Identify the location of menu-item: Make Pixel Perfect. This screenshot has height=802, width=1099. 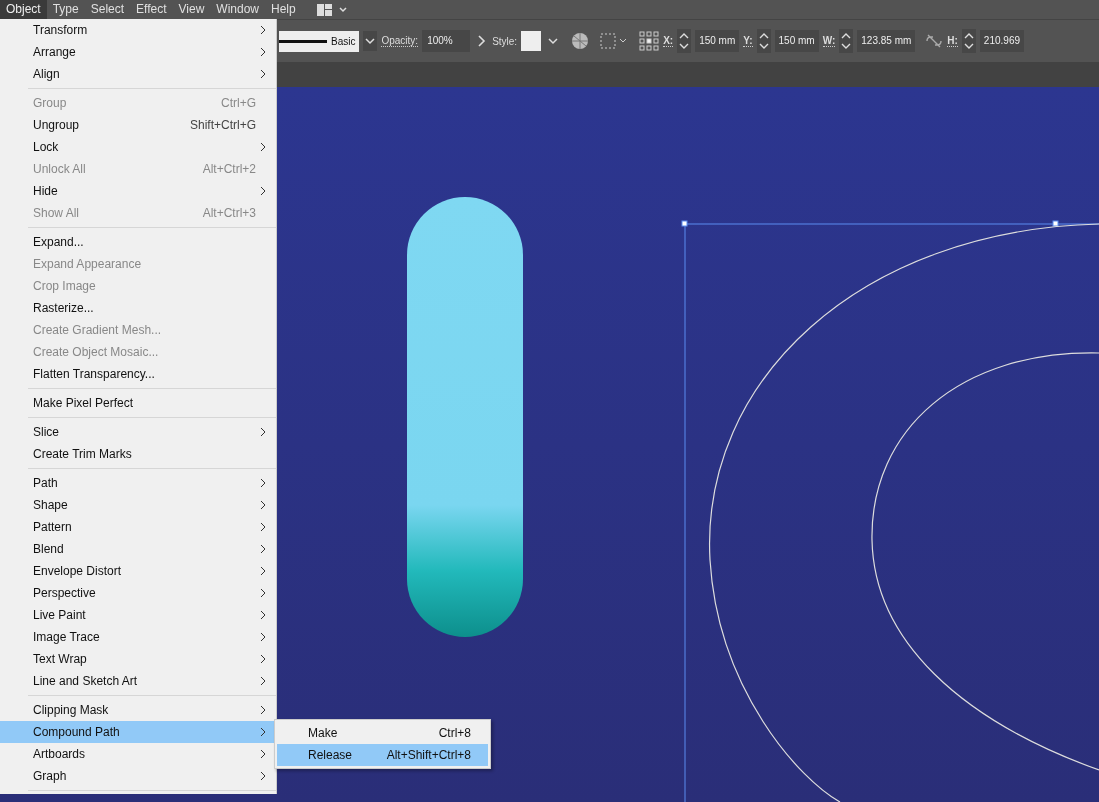
(138, 403).